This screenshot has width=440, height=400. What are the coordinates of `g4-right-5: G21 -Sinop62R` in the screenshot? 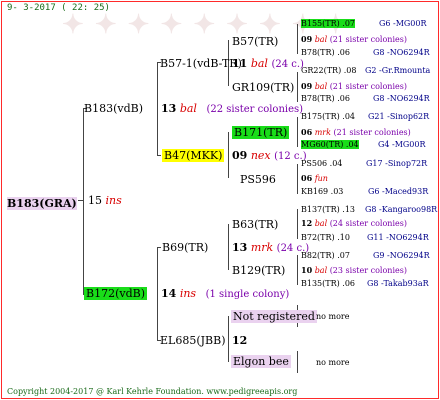 It's located at (399, 116).